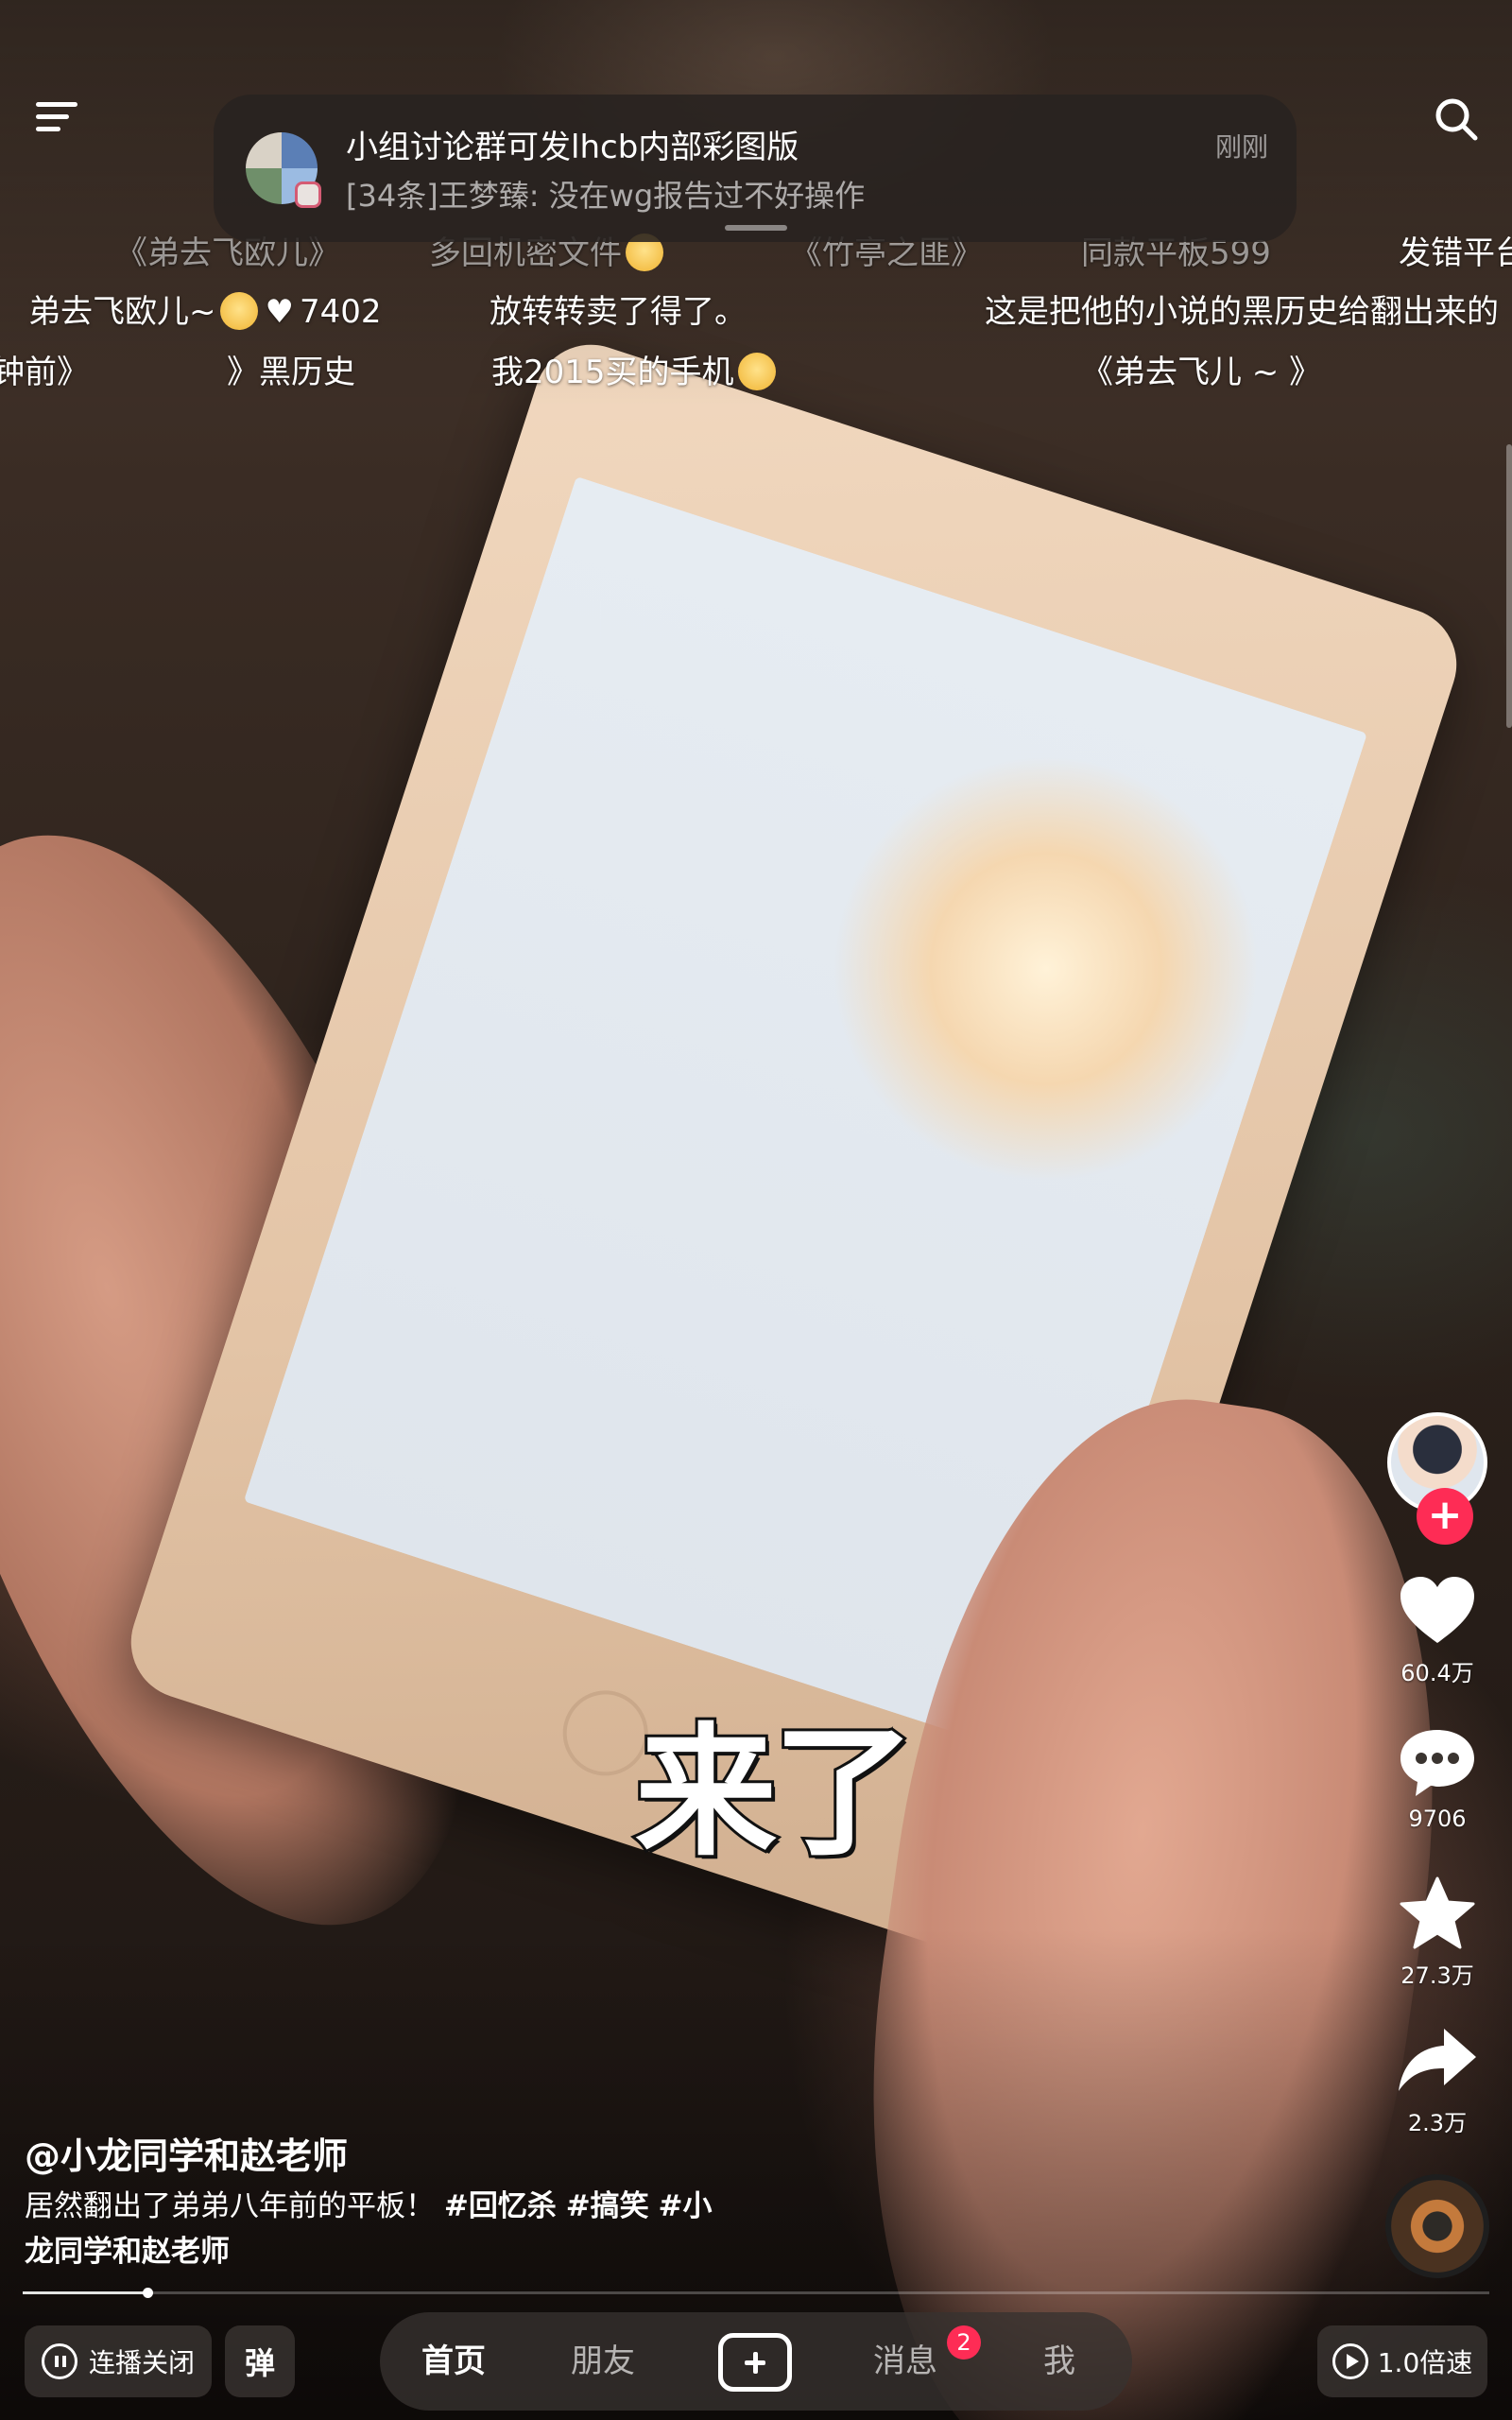 This screenshot has width=1512, height=2420. Describe the element at coordinates (1437, 1610) in the screenshot. I see `heart-icon` at that location.